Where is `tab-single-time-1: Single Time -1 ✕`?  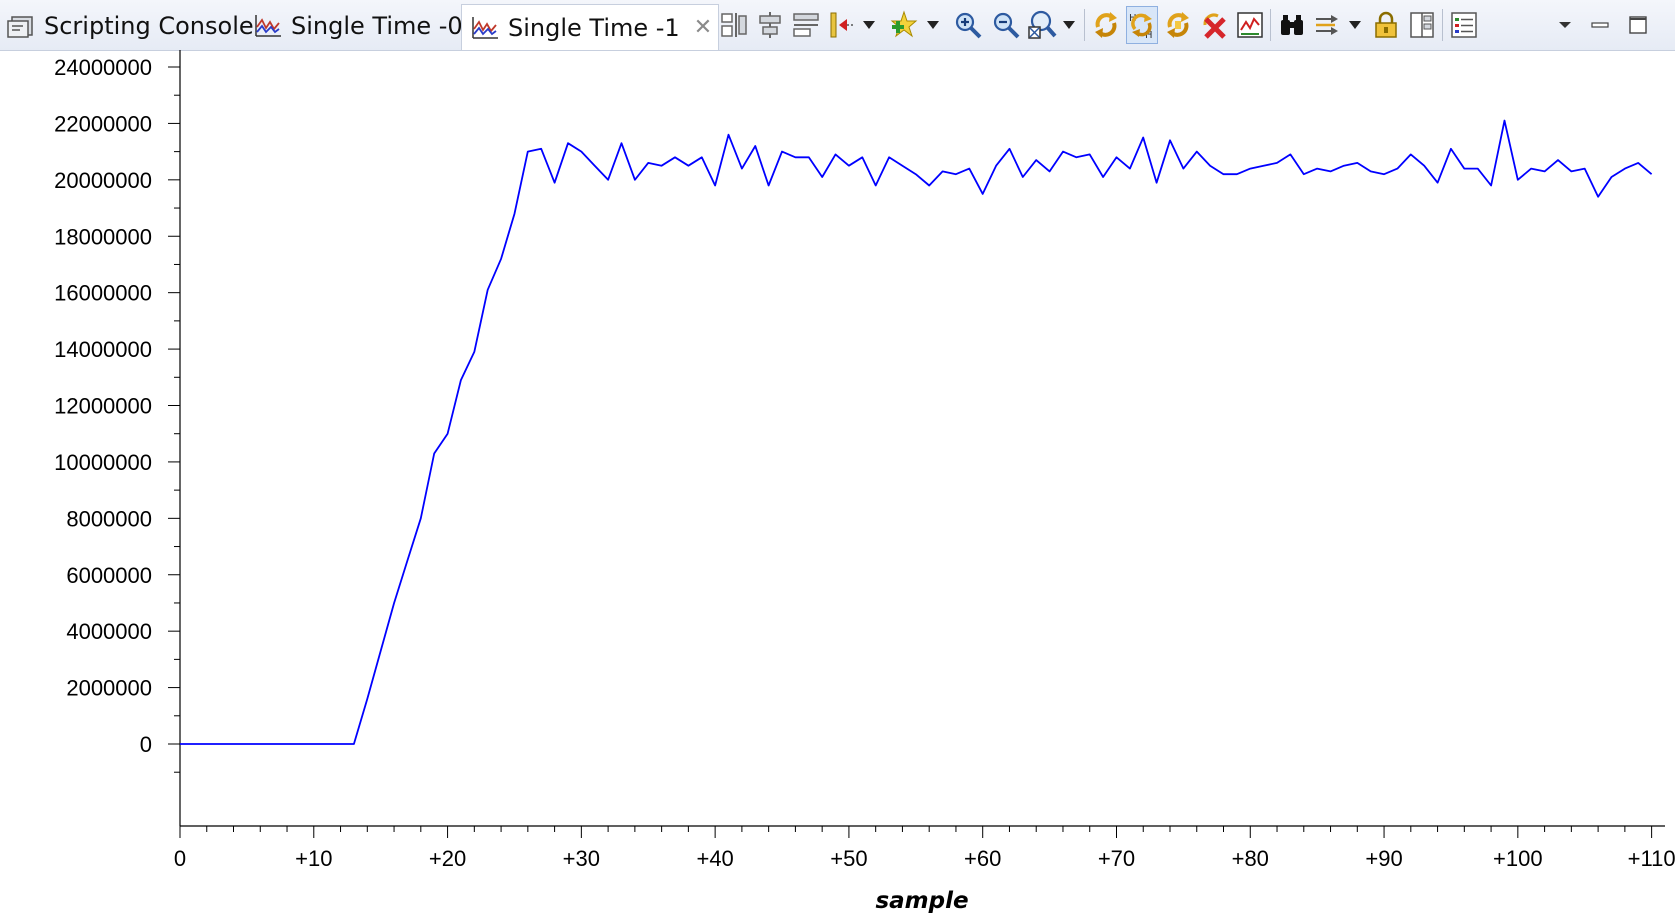
tab-single-time-1: Single Time -1 ✕ is located at coordinates (590, 27).